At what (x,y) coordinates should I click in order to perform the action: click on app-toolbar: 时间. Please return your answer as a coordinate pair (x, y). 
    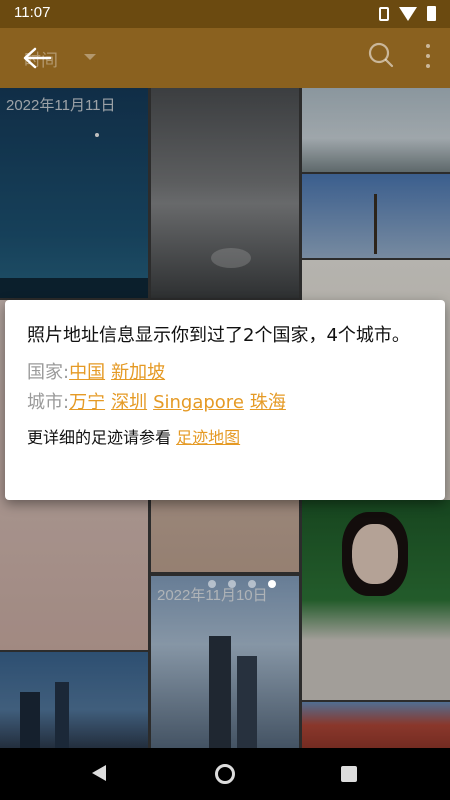
    Looking at the image, I should click on (225, 58).